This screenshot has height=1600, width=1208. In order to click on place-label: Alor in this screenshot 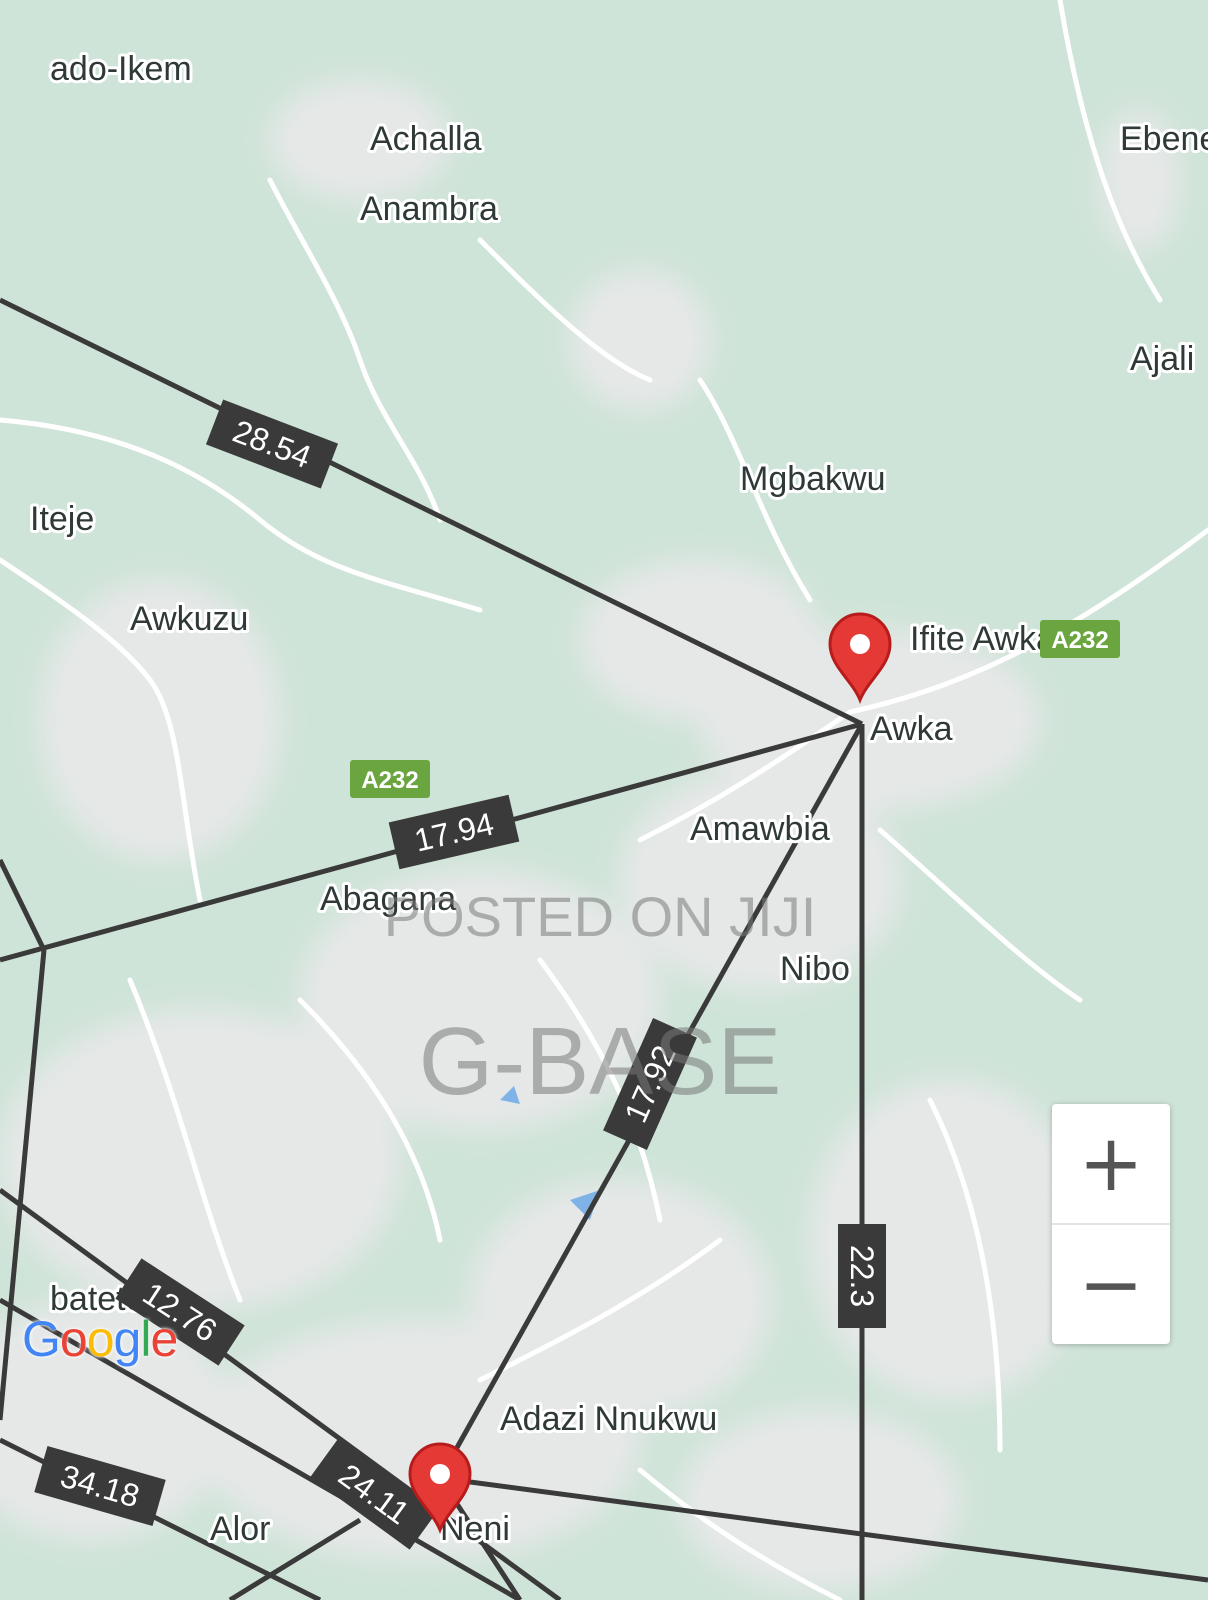, I will do `click(240, 1529)`.